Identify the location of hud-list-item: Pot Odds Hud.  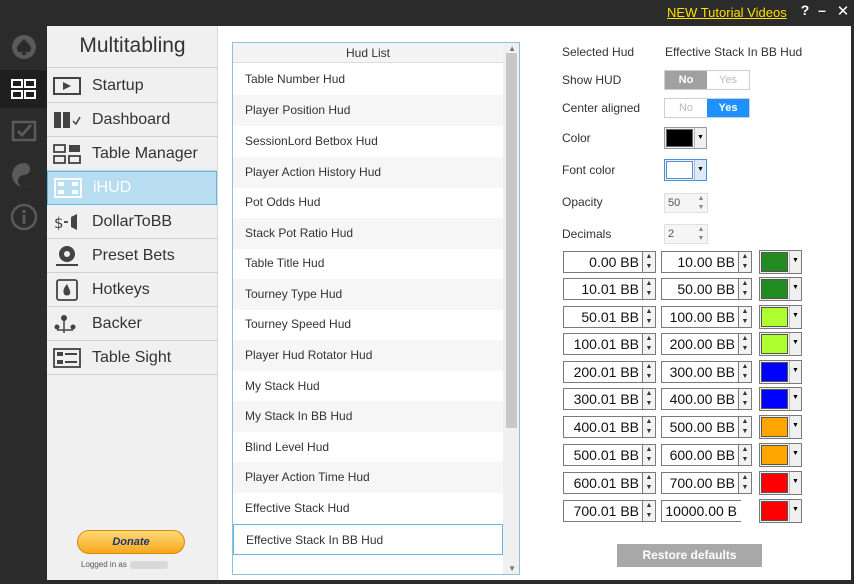
(368, 202).